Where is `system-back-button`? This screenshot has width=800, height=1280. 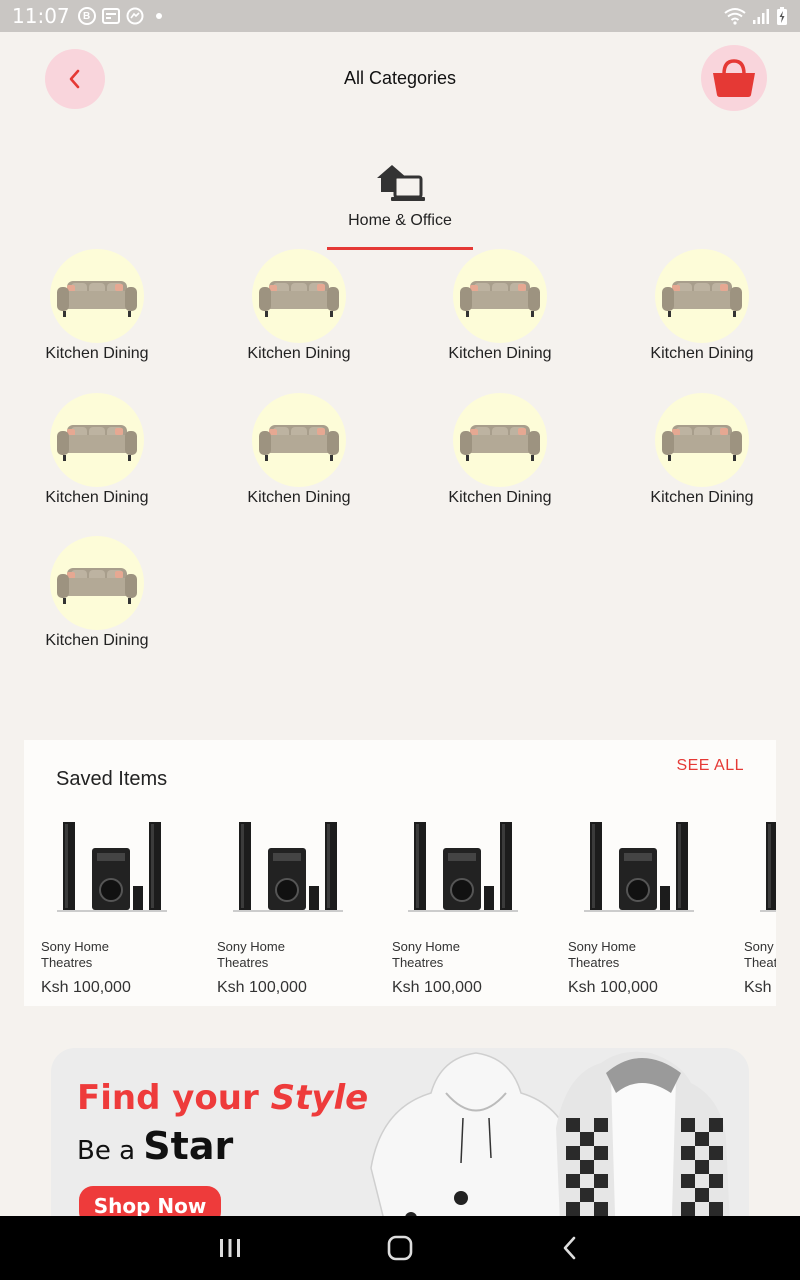 system-back-button is located at coordinates (570, 1248).